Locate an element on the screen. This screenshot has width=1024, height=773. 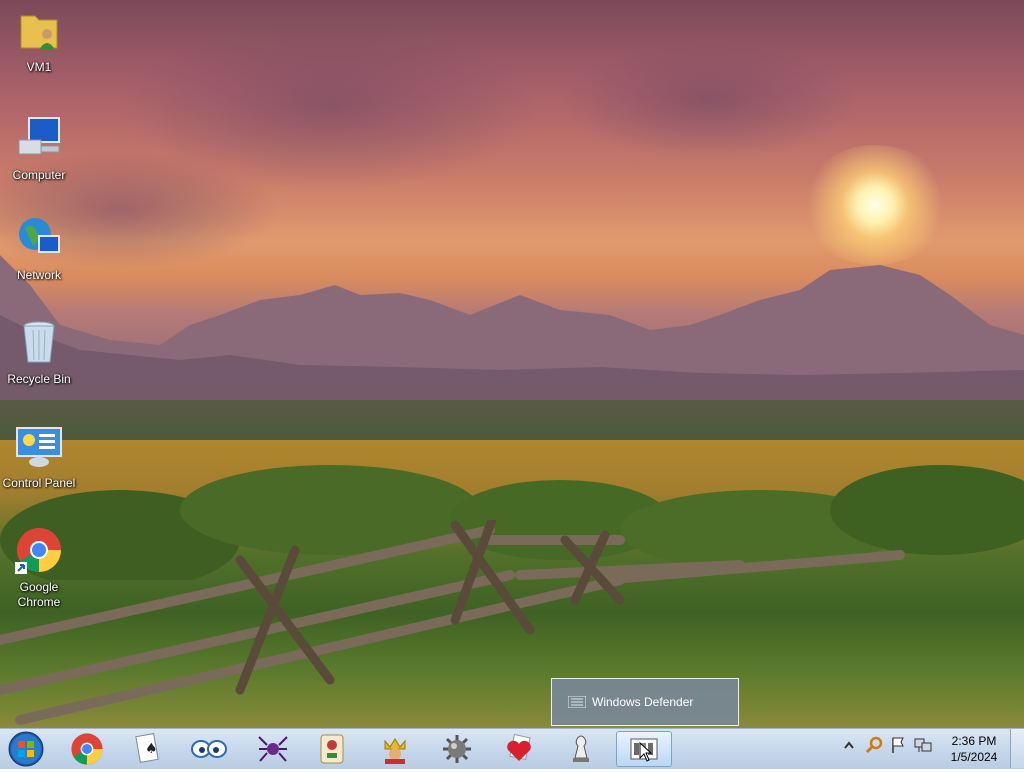
start-button is located at coordinates (26, 749).